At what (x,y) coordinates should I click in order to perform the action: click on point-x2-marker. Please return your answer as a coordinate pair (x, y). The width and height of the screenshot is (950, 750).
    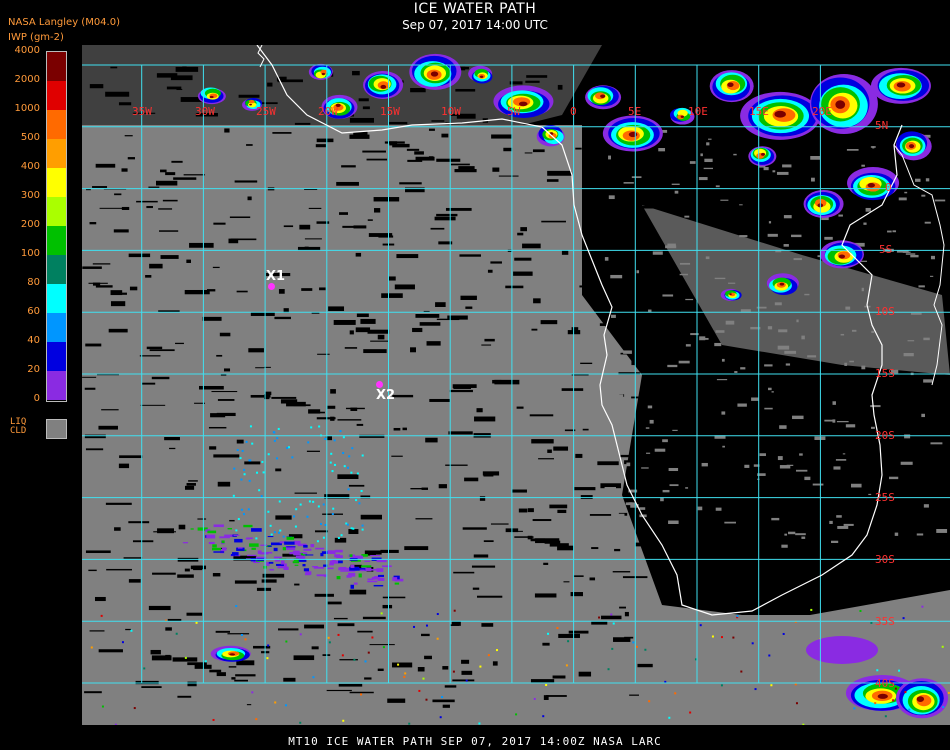
    Looking at the image, I should click on (379, 384).